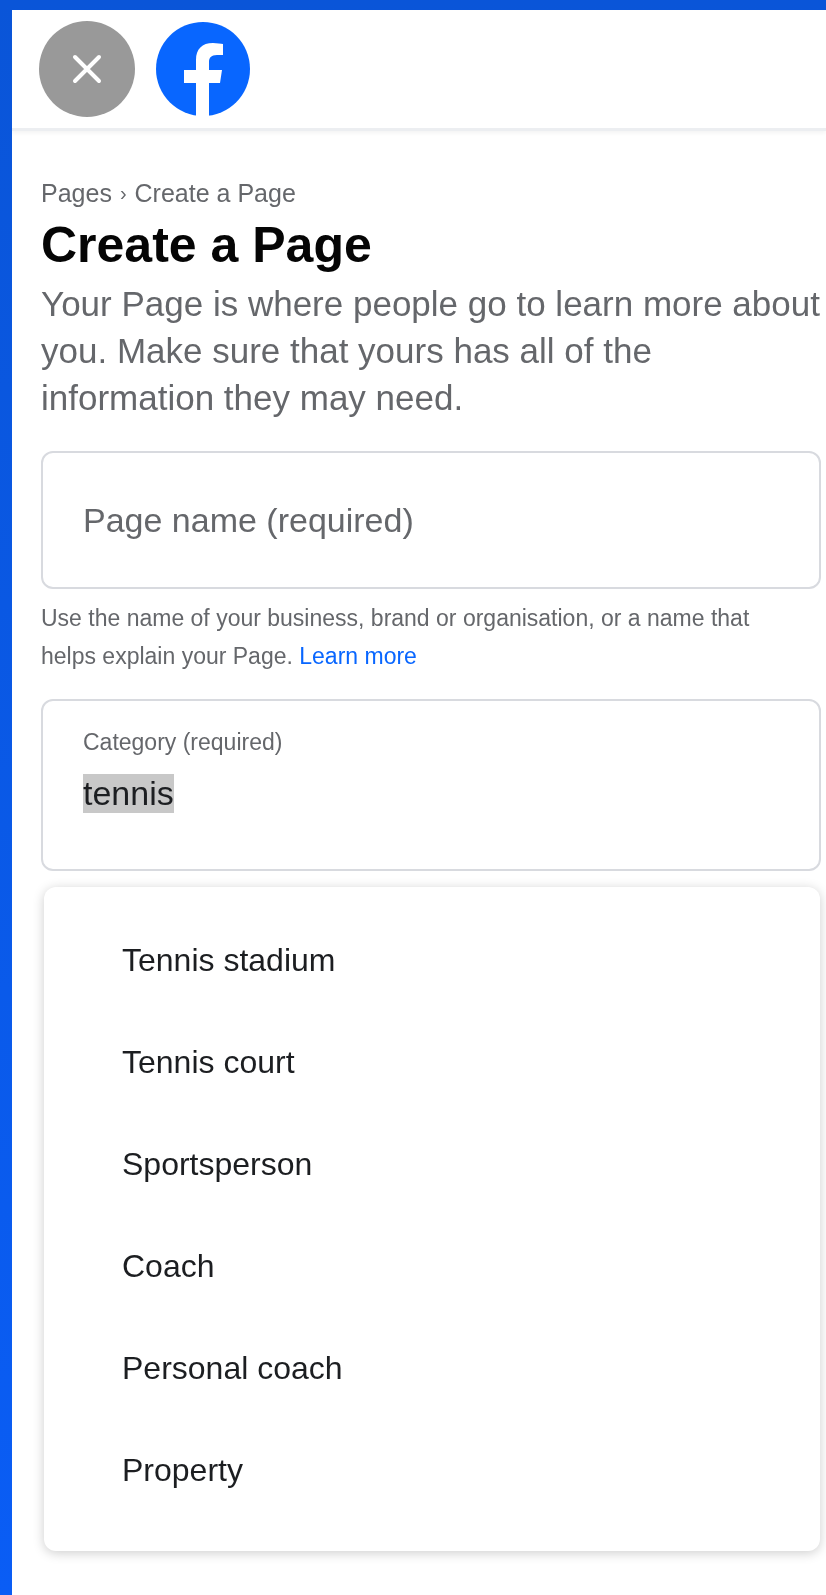 This screenshot has width=826, height=1595. I want to click on suggestion-option: Personal coach, so click(432, 1368).